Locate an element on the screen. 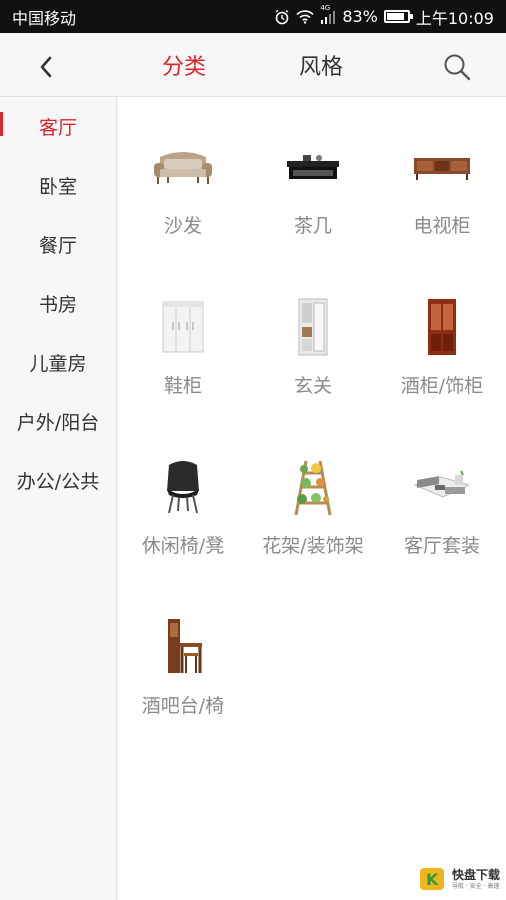  sidebar-item-label: 办公/公共 is located at coordinates (58, 482).